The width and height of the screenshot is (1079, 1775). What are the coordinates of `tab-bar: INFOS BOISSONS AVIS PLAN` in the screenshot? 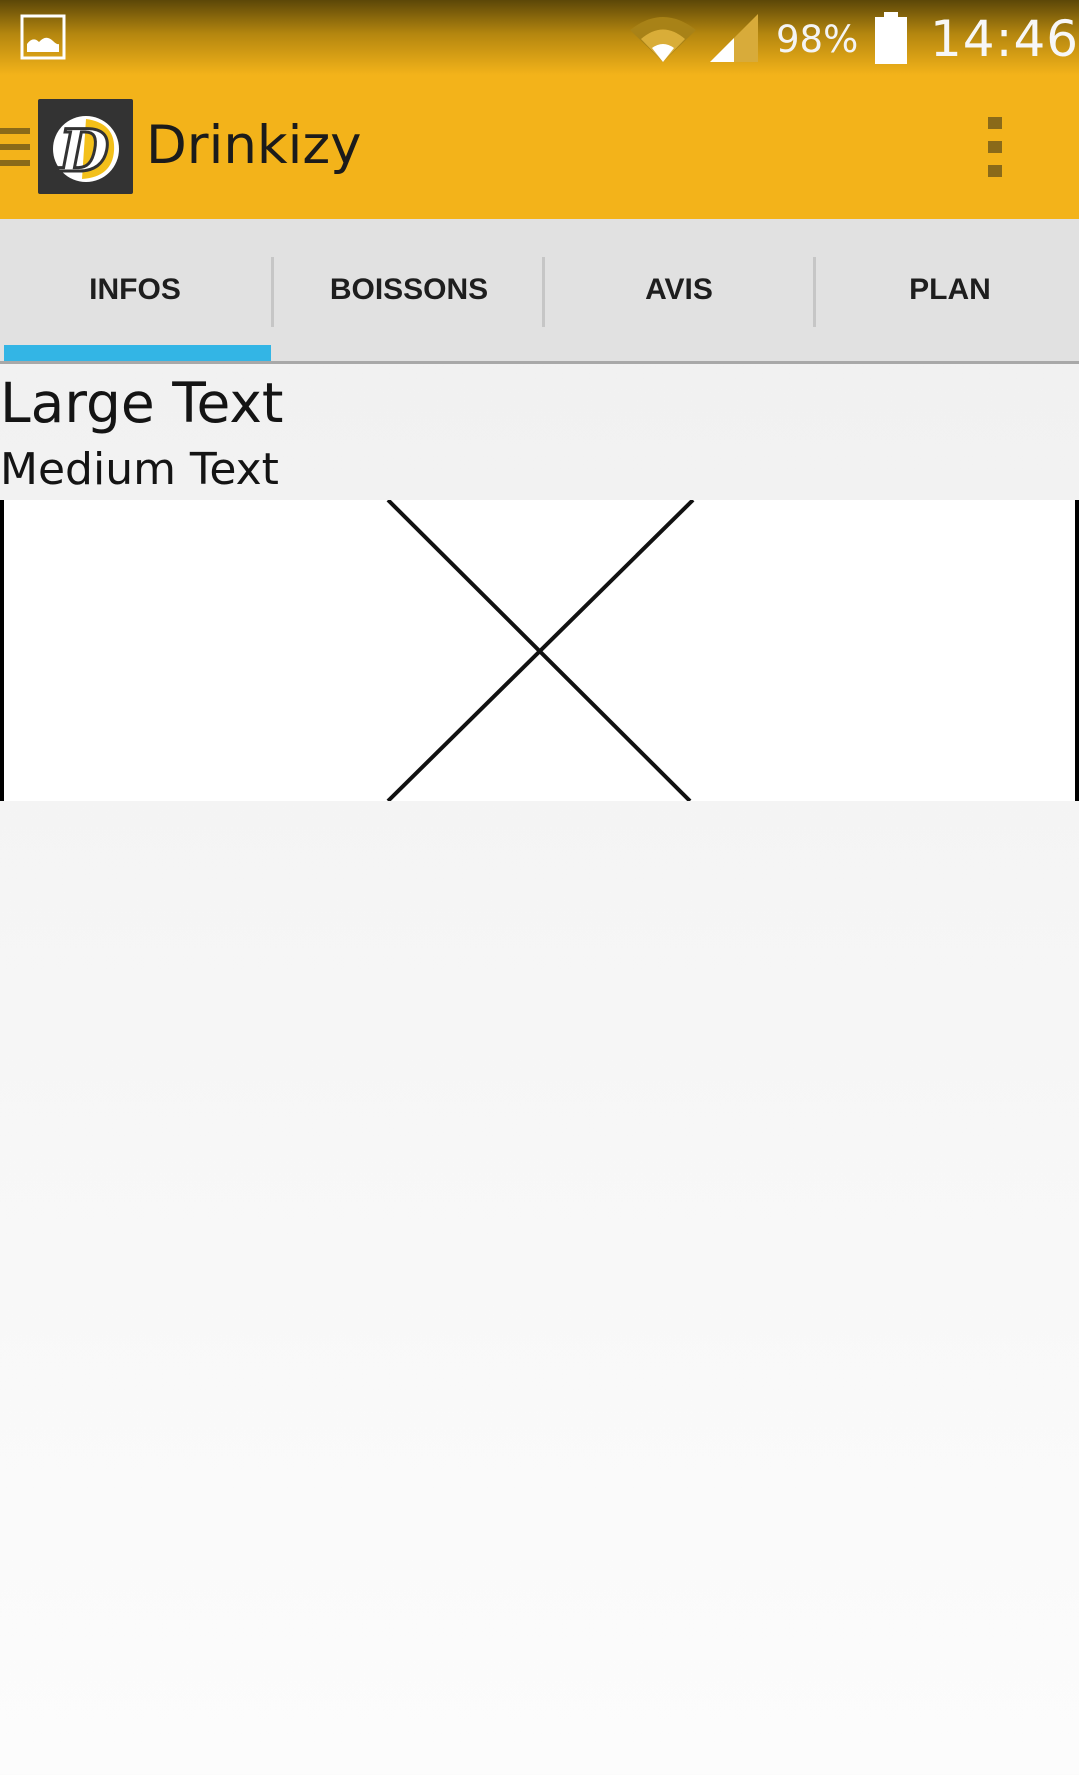 It's located at (539, 291).